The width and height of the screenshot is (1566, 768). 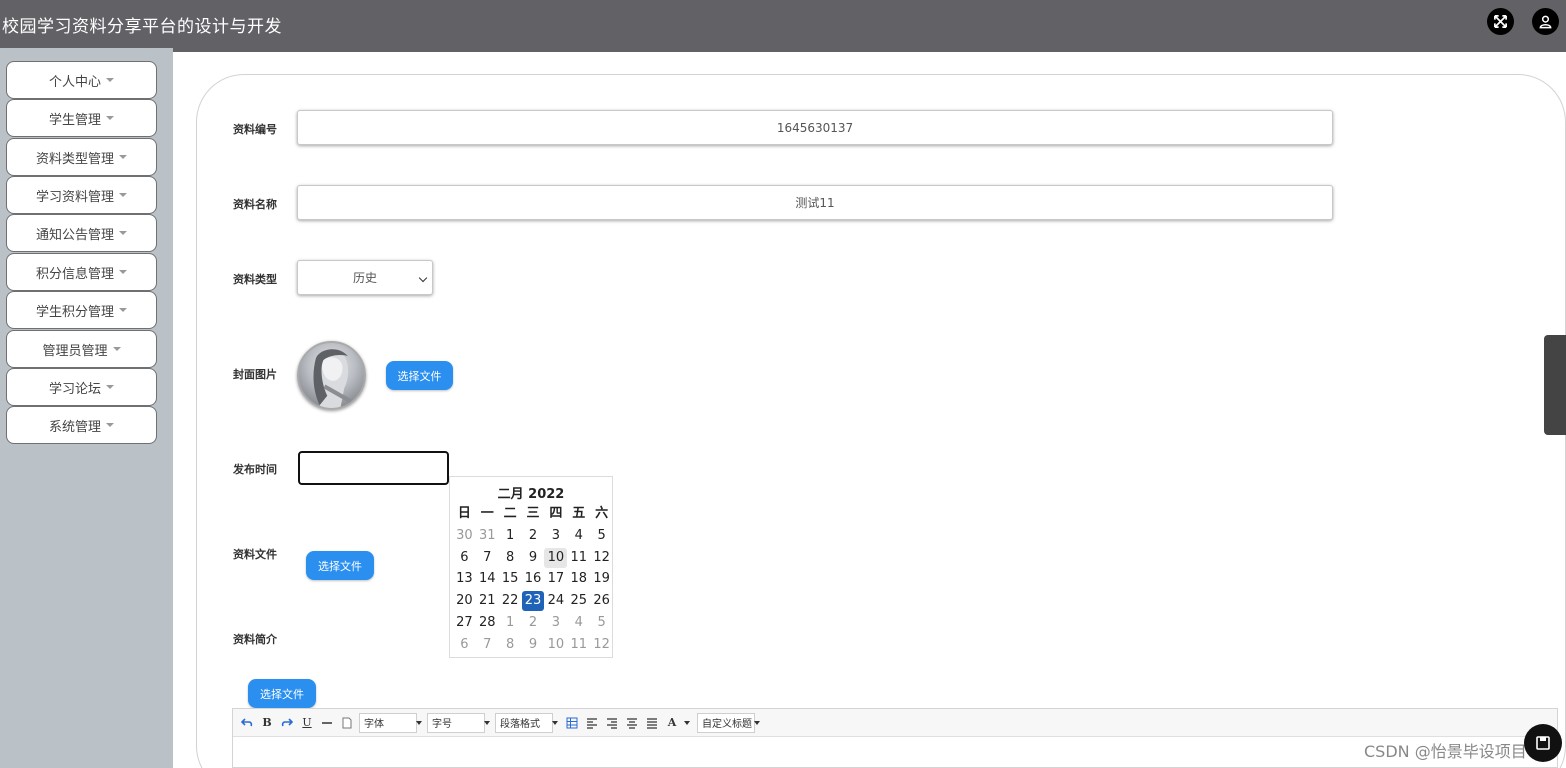 I want to click on material-file-choose-button: 选择文件, so click(x=340, y=565).